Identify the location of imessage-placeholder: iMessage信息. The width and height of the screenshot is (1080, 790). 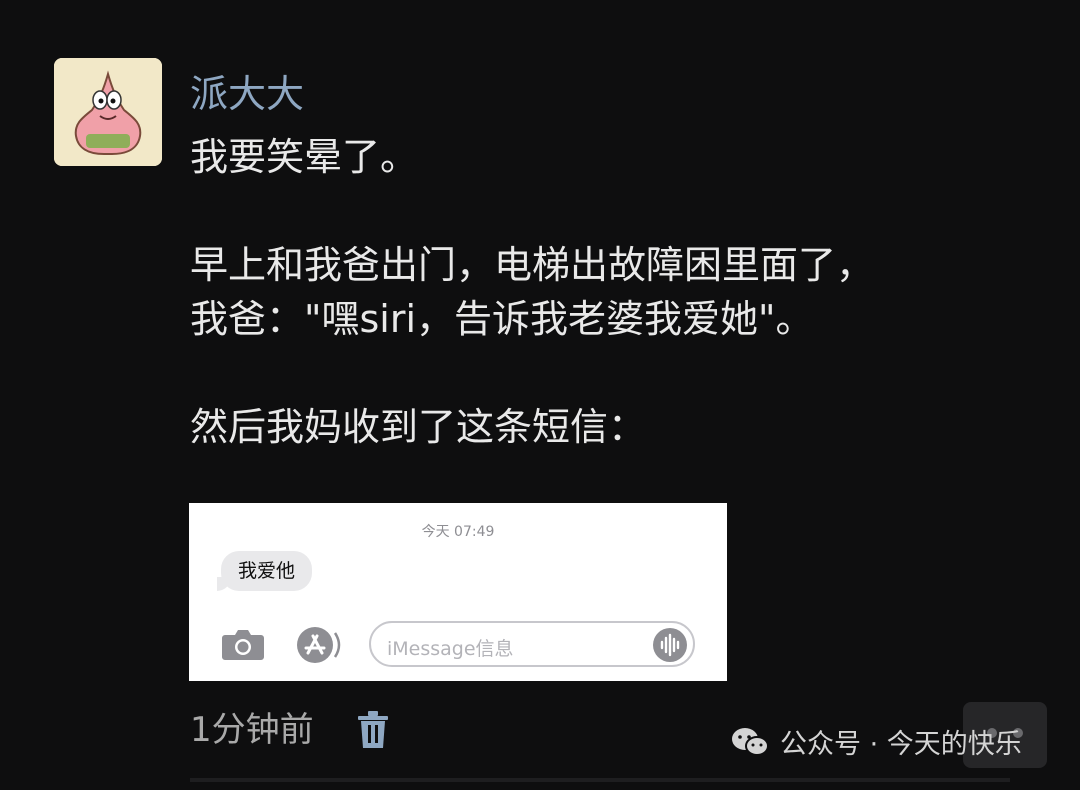
(450, 649).